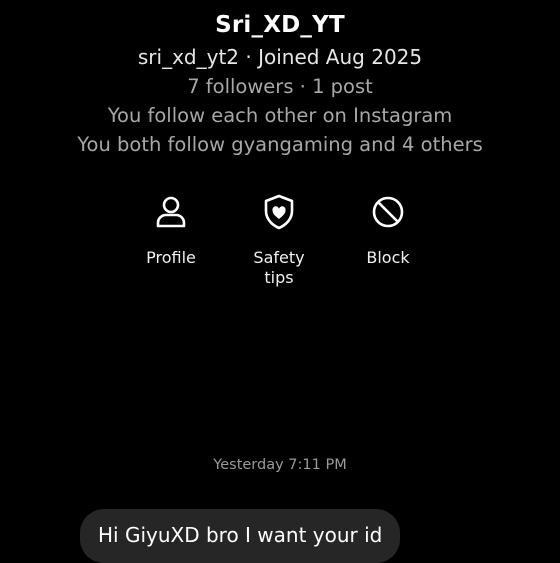 This screenshot has width=560, height=563. What do you see at coordinates (279, 267) in the screenshot?
I see `safety-tips-label: Safety tips` at bounding box center [279, 267].